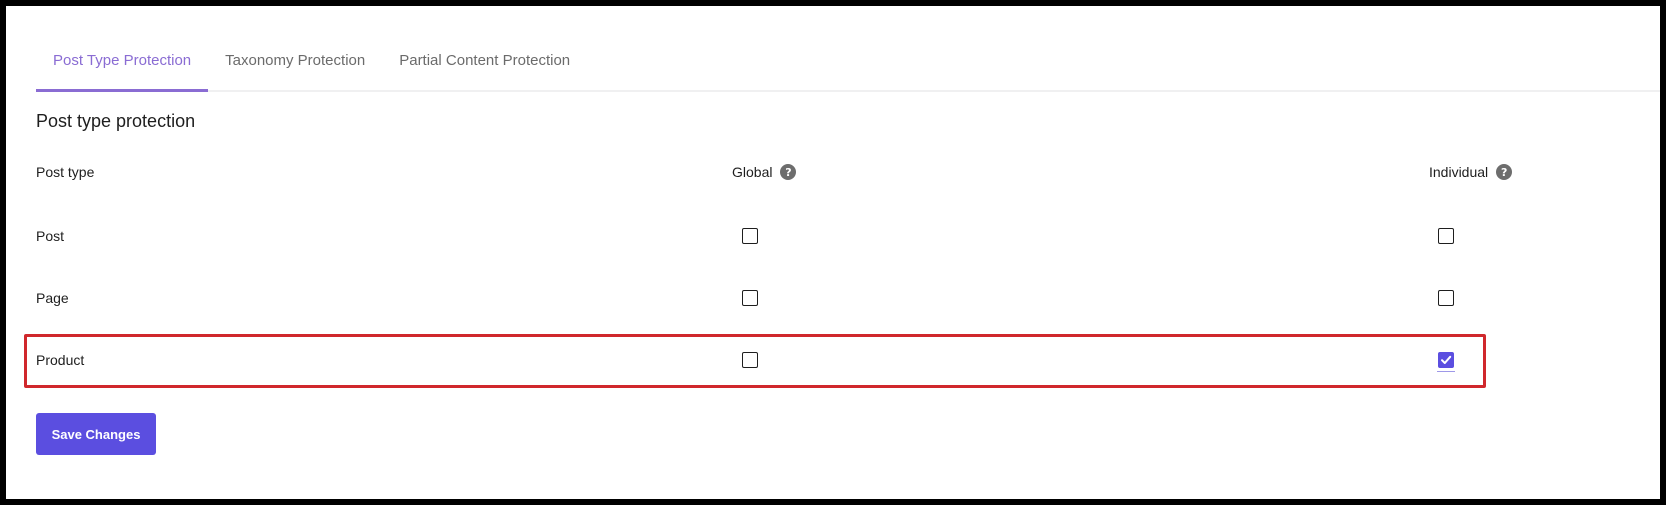  I want to click on header-post-type: Post type, so click(65, 172).